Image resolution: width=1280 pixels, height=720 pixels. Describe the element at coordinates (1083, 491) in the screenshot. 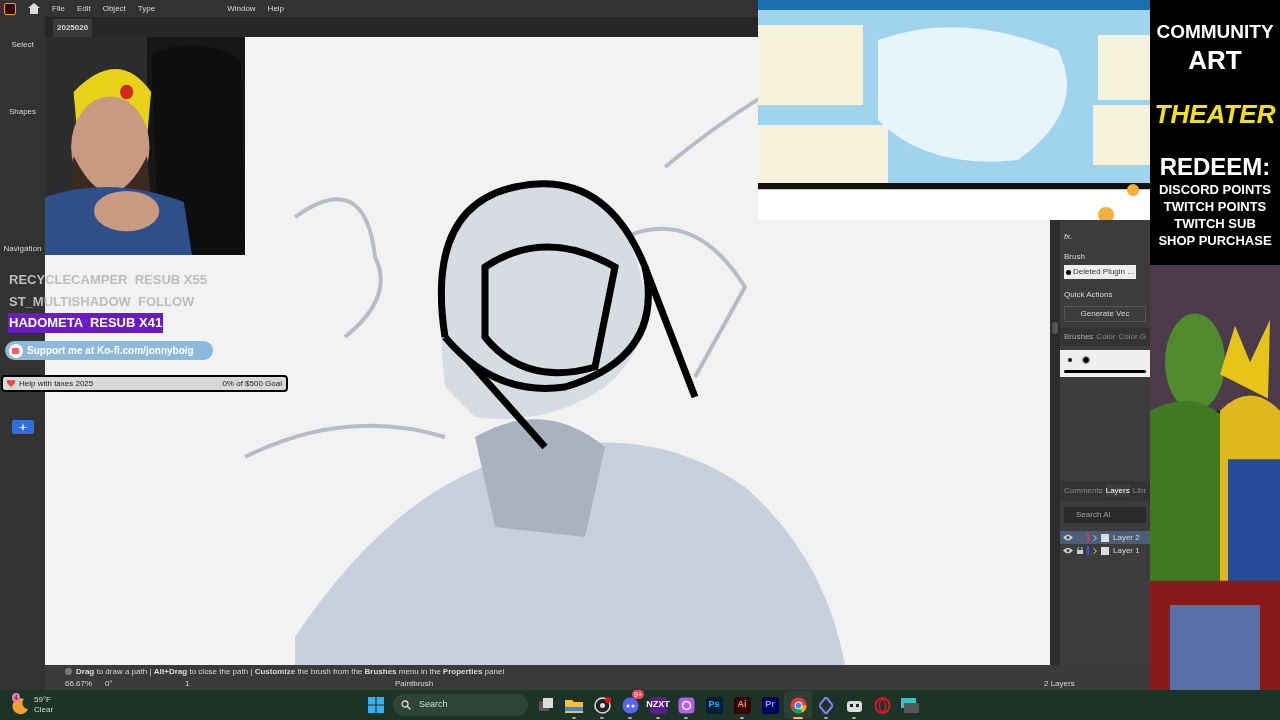

I see `panel-tab: Comments` at that location.